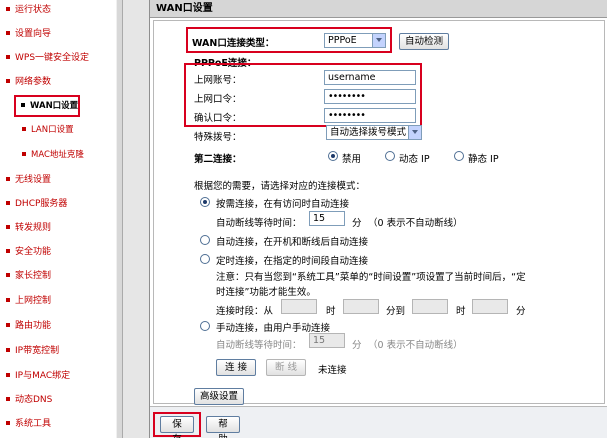  What do you see at coordinates (342, 40) in the screenshot?
I see `wan-type-value: PPPoE` at bounding box center [342, 40].